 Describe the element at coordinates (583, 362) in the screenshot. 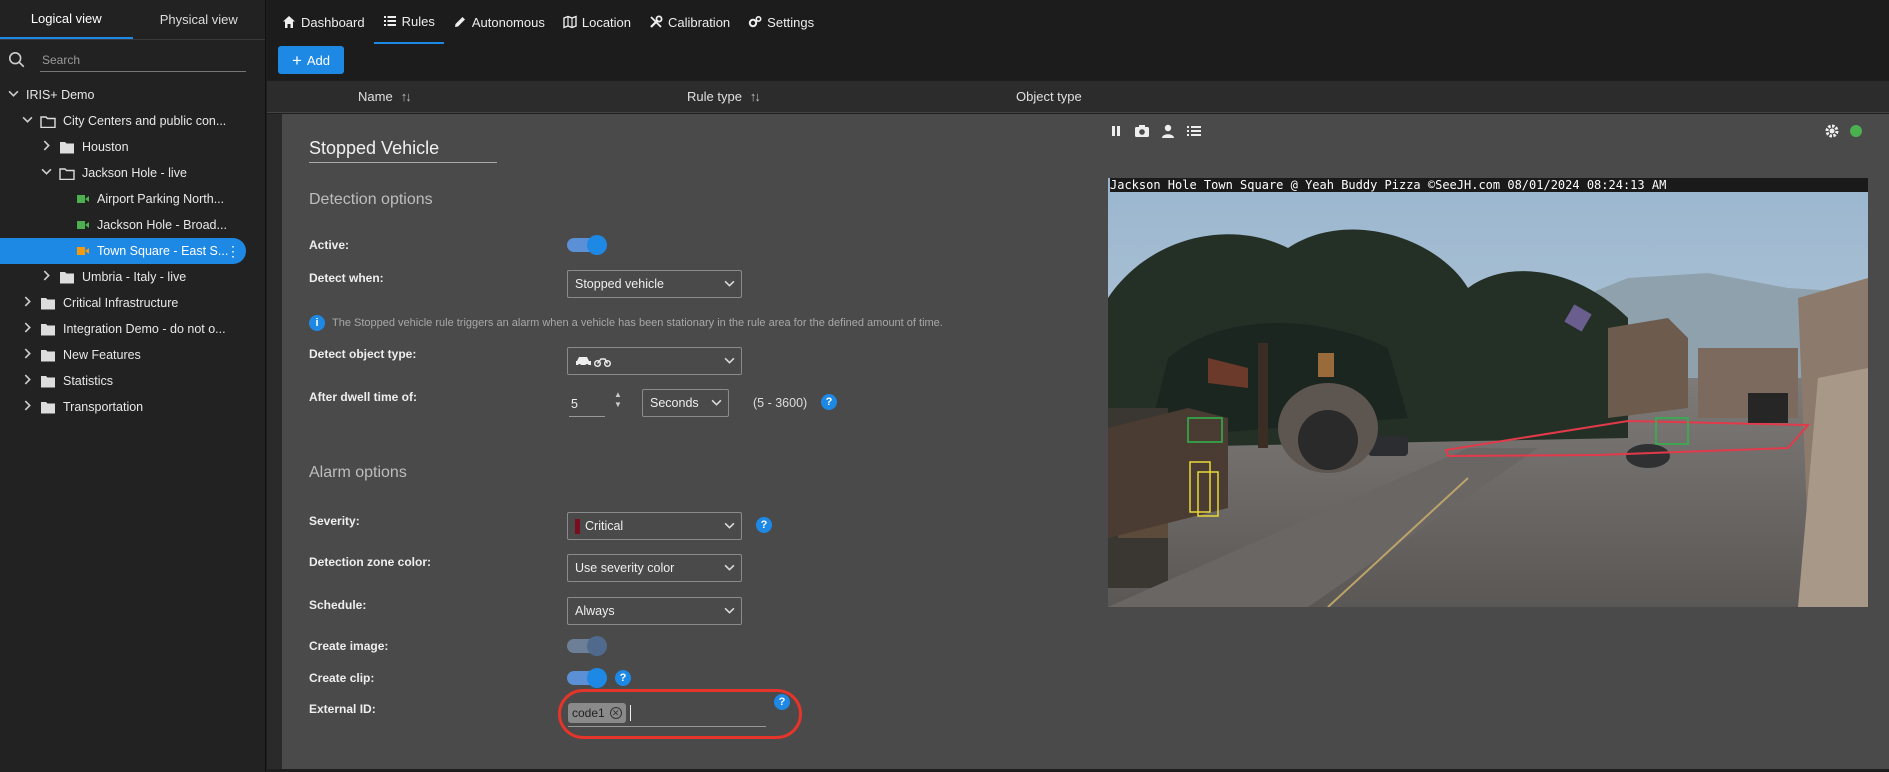

I see `car-icon` at that location.